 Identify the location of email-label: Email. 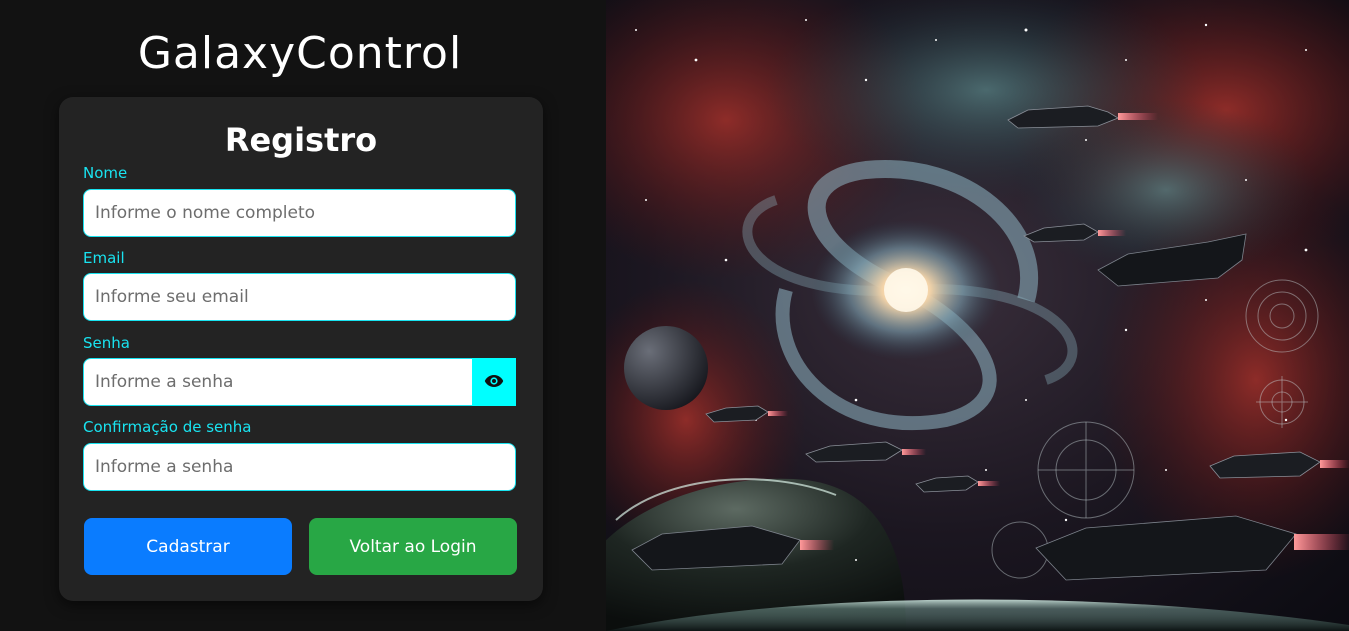
(104, 258).